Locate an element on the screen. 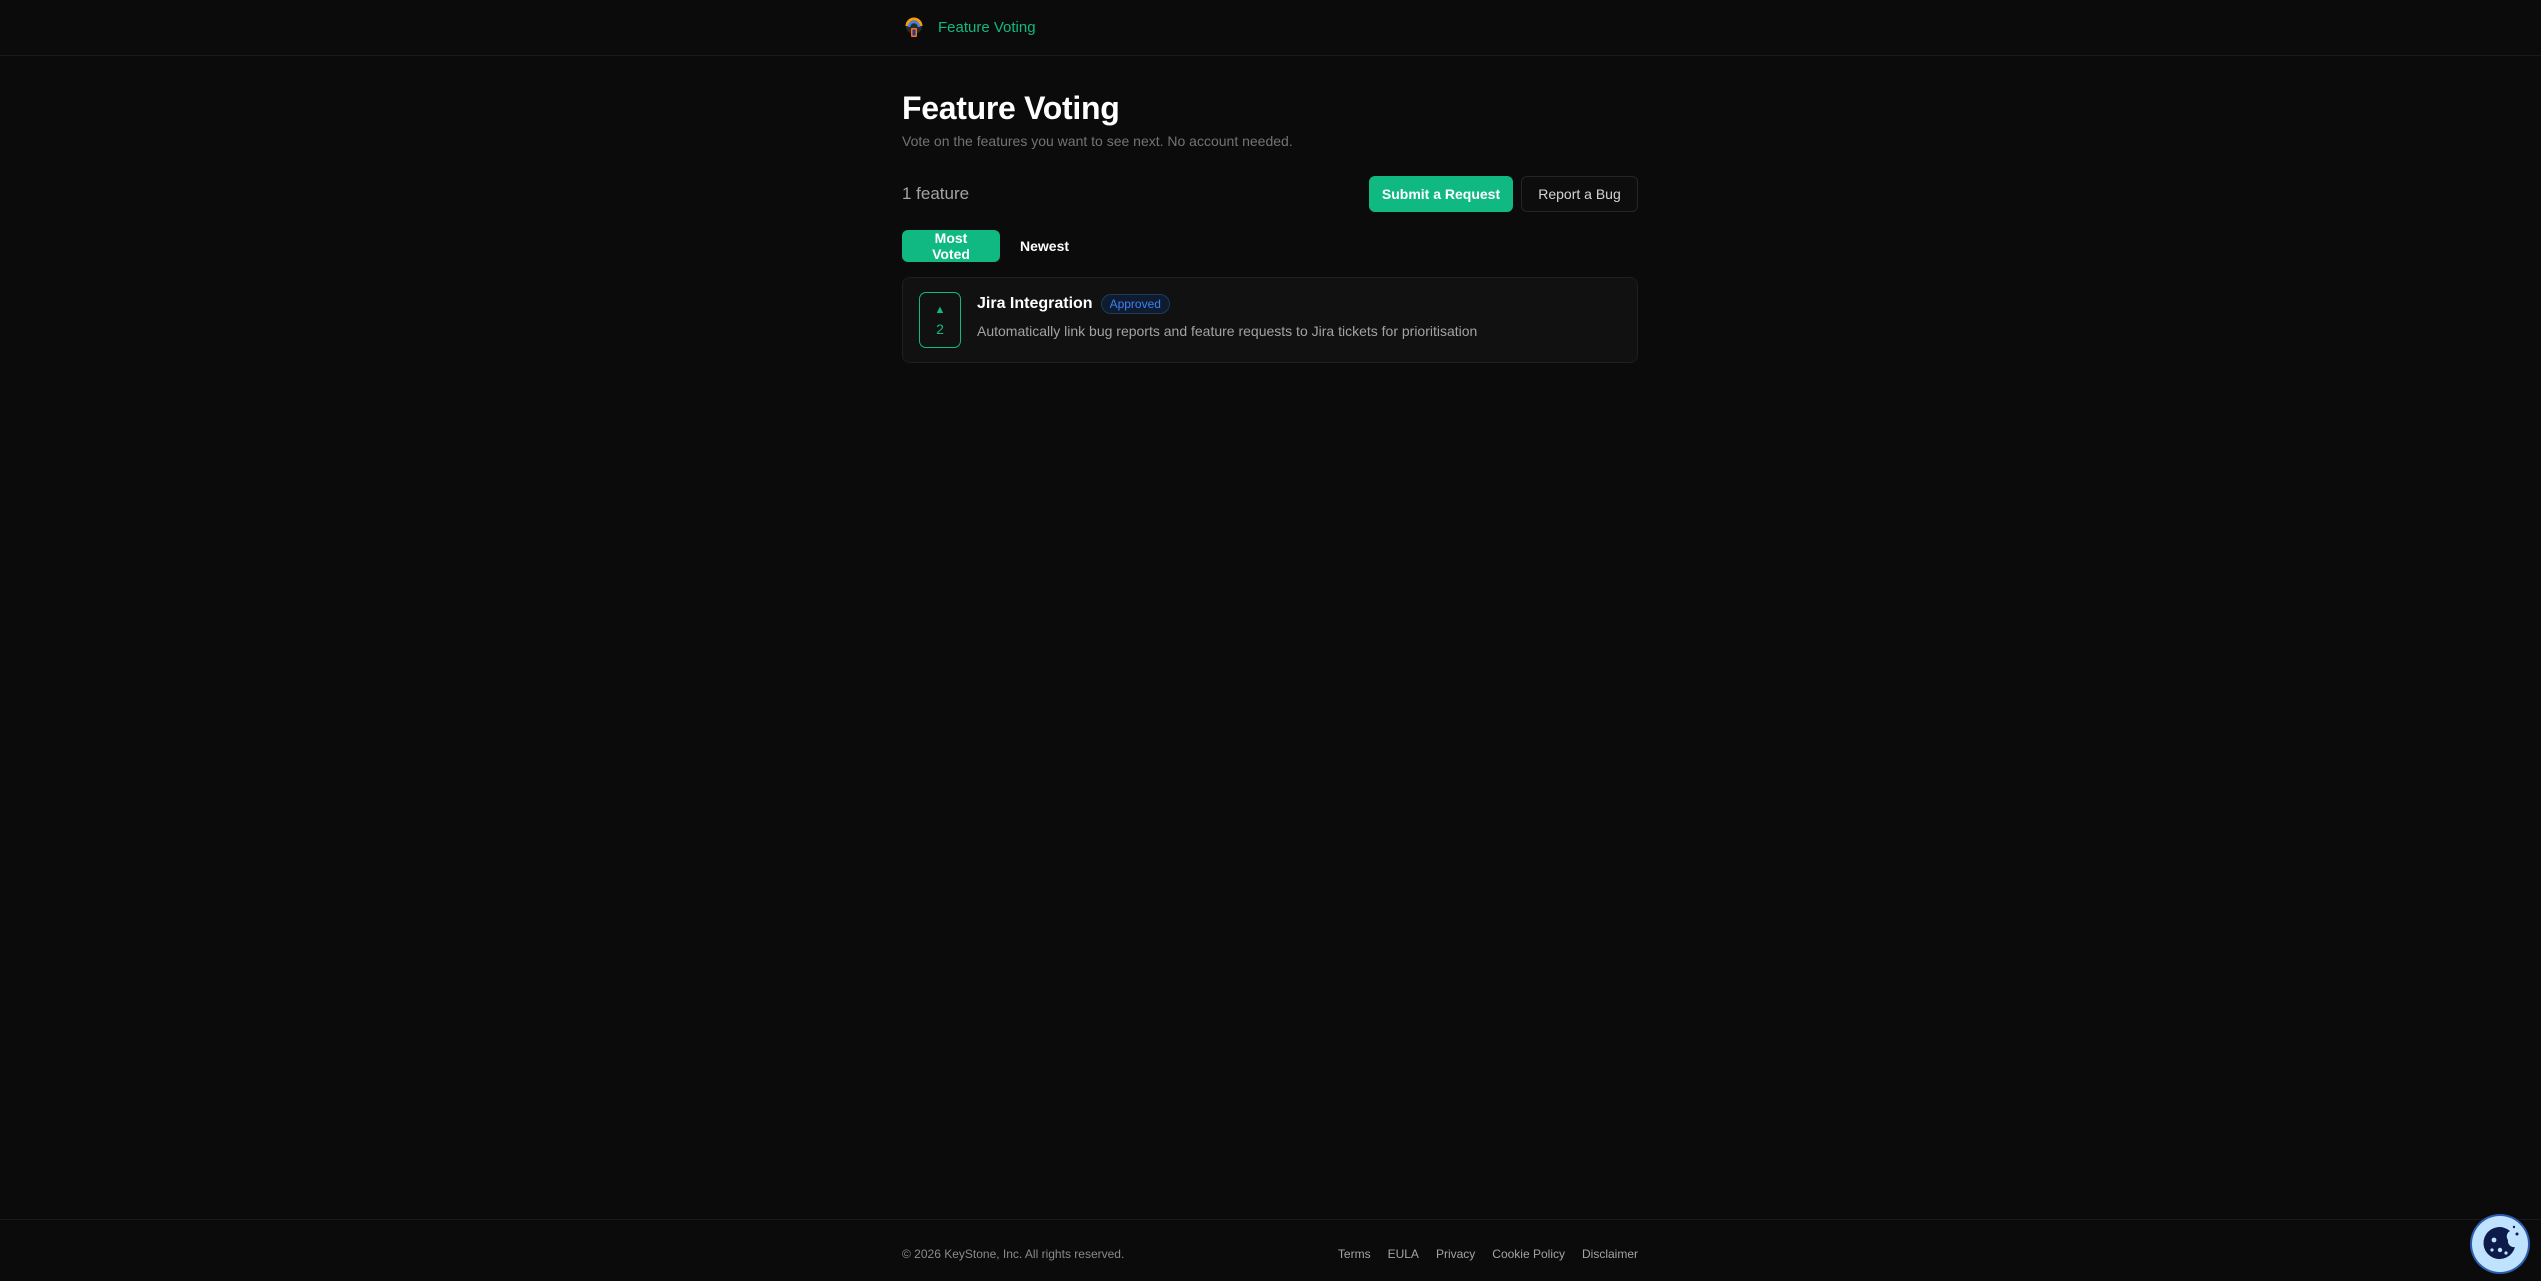 Image resolution: width=2541 pixels, height=1281 pixels. sort-tabs: Most Voted Newest is located at coordinates (991, 246).